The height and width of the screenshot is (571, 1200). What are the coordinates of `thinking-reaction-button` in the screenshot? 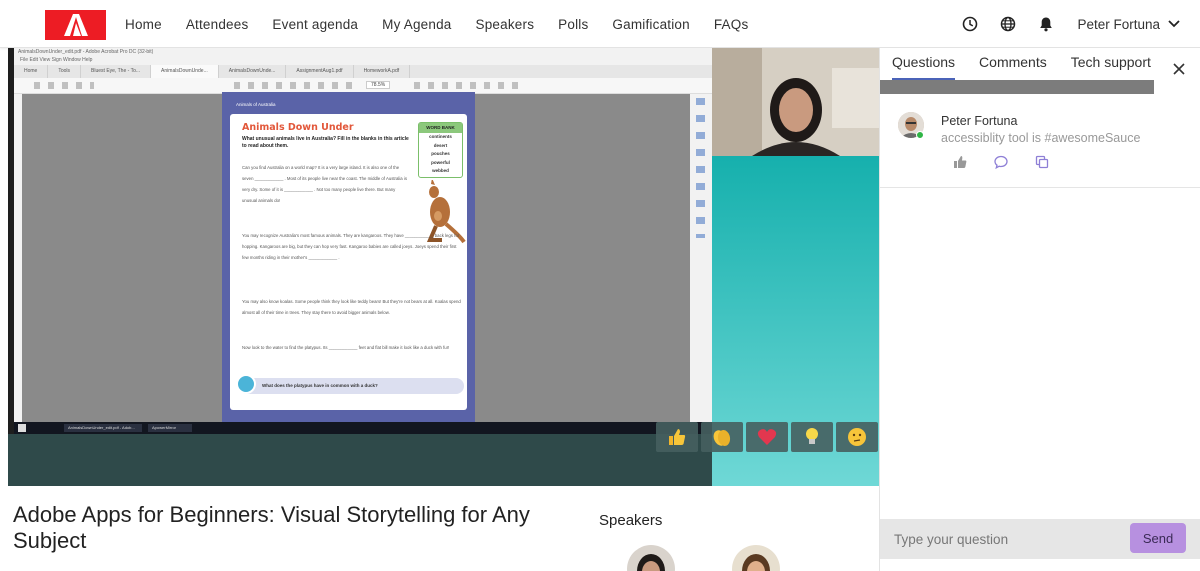 It's located at (857, 437).